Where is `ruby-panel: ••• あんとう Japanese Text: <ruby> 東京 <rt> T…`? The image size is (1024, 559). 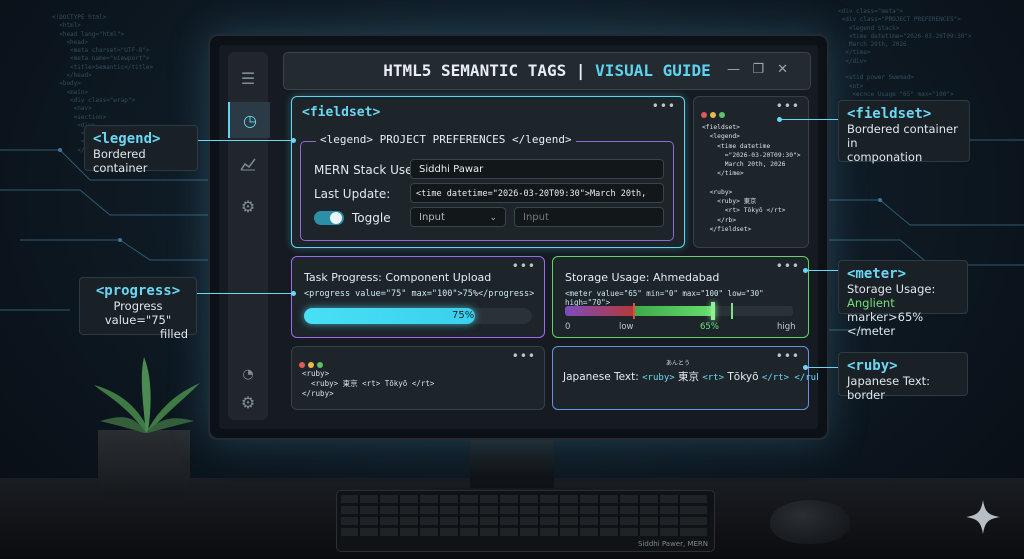
ruby-panel: ••• あんとう Japanese Text: <ruby> 東京 <rt> T… is located at coordinates (685, 378).